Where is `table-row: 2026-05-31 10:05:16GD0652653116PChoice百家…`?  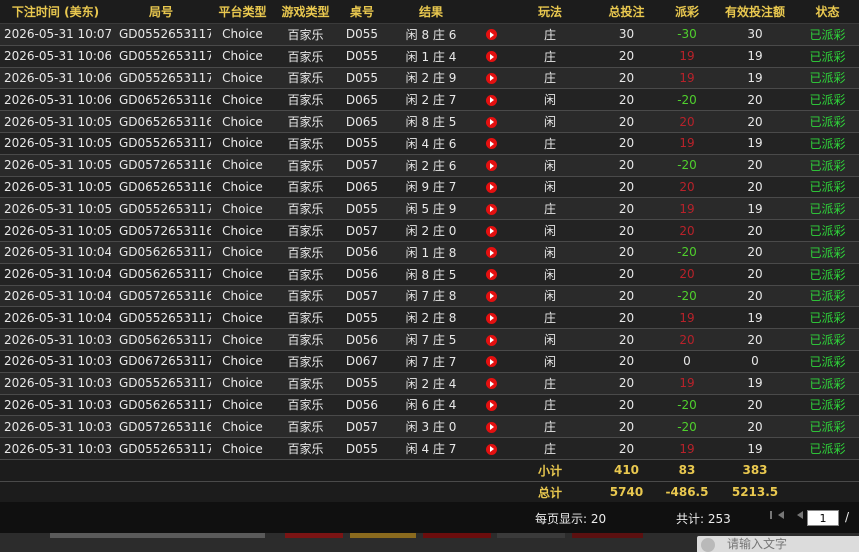
table-row: 2026-05-31 10:05:16GD0652653116PChoice百家… is located at coordinates (429, 187).